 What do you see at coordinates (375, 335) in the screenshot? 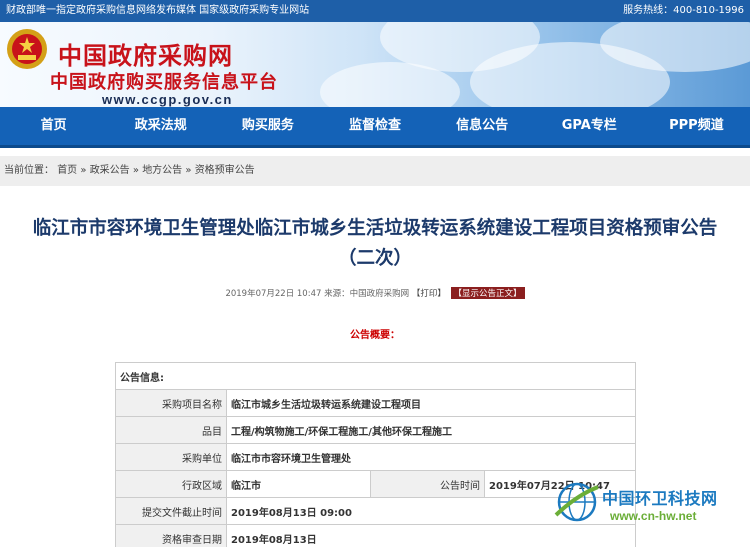
I see `summary-title: 公告概要：` at bounding box center [375, 335].